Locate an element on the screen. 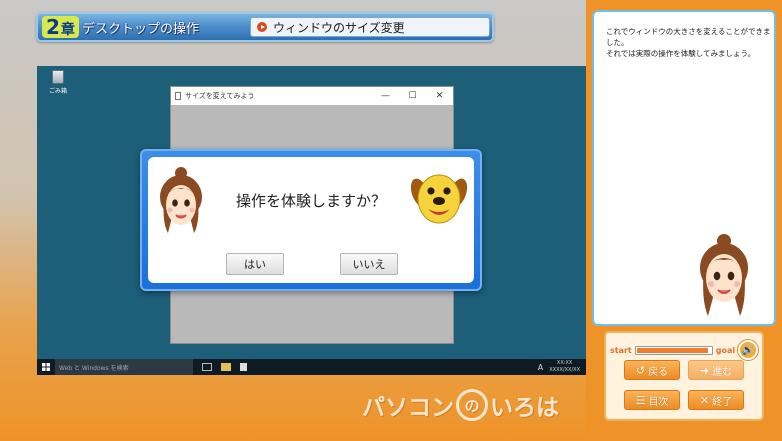  task-view-icon is located at coordinates (207, 367).